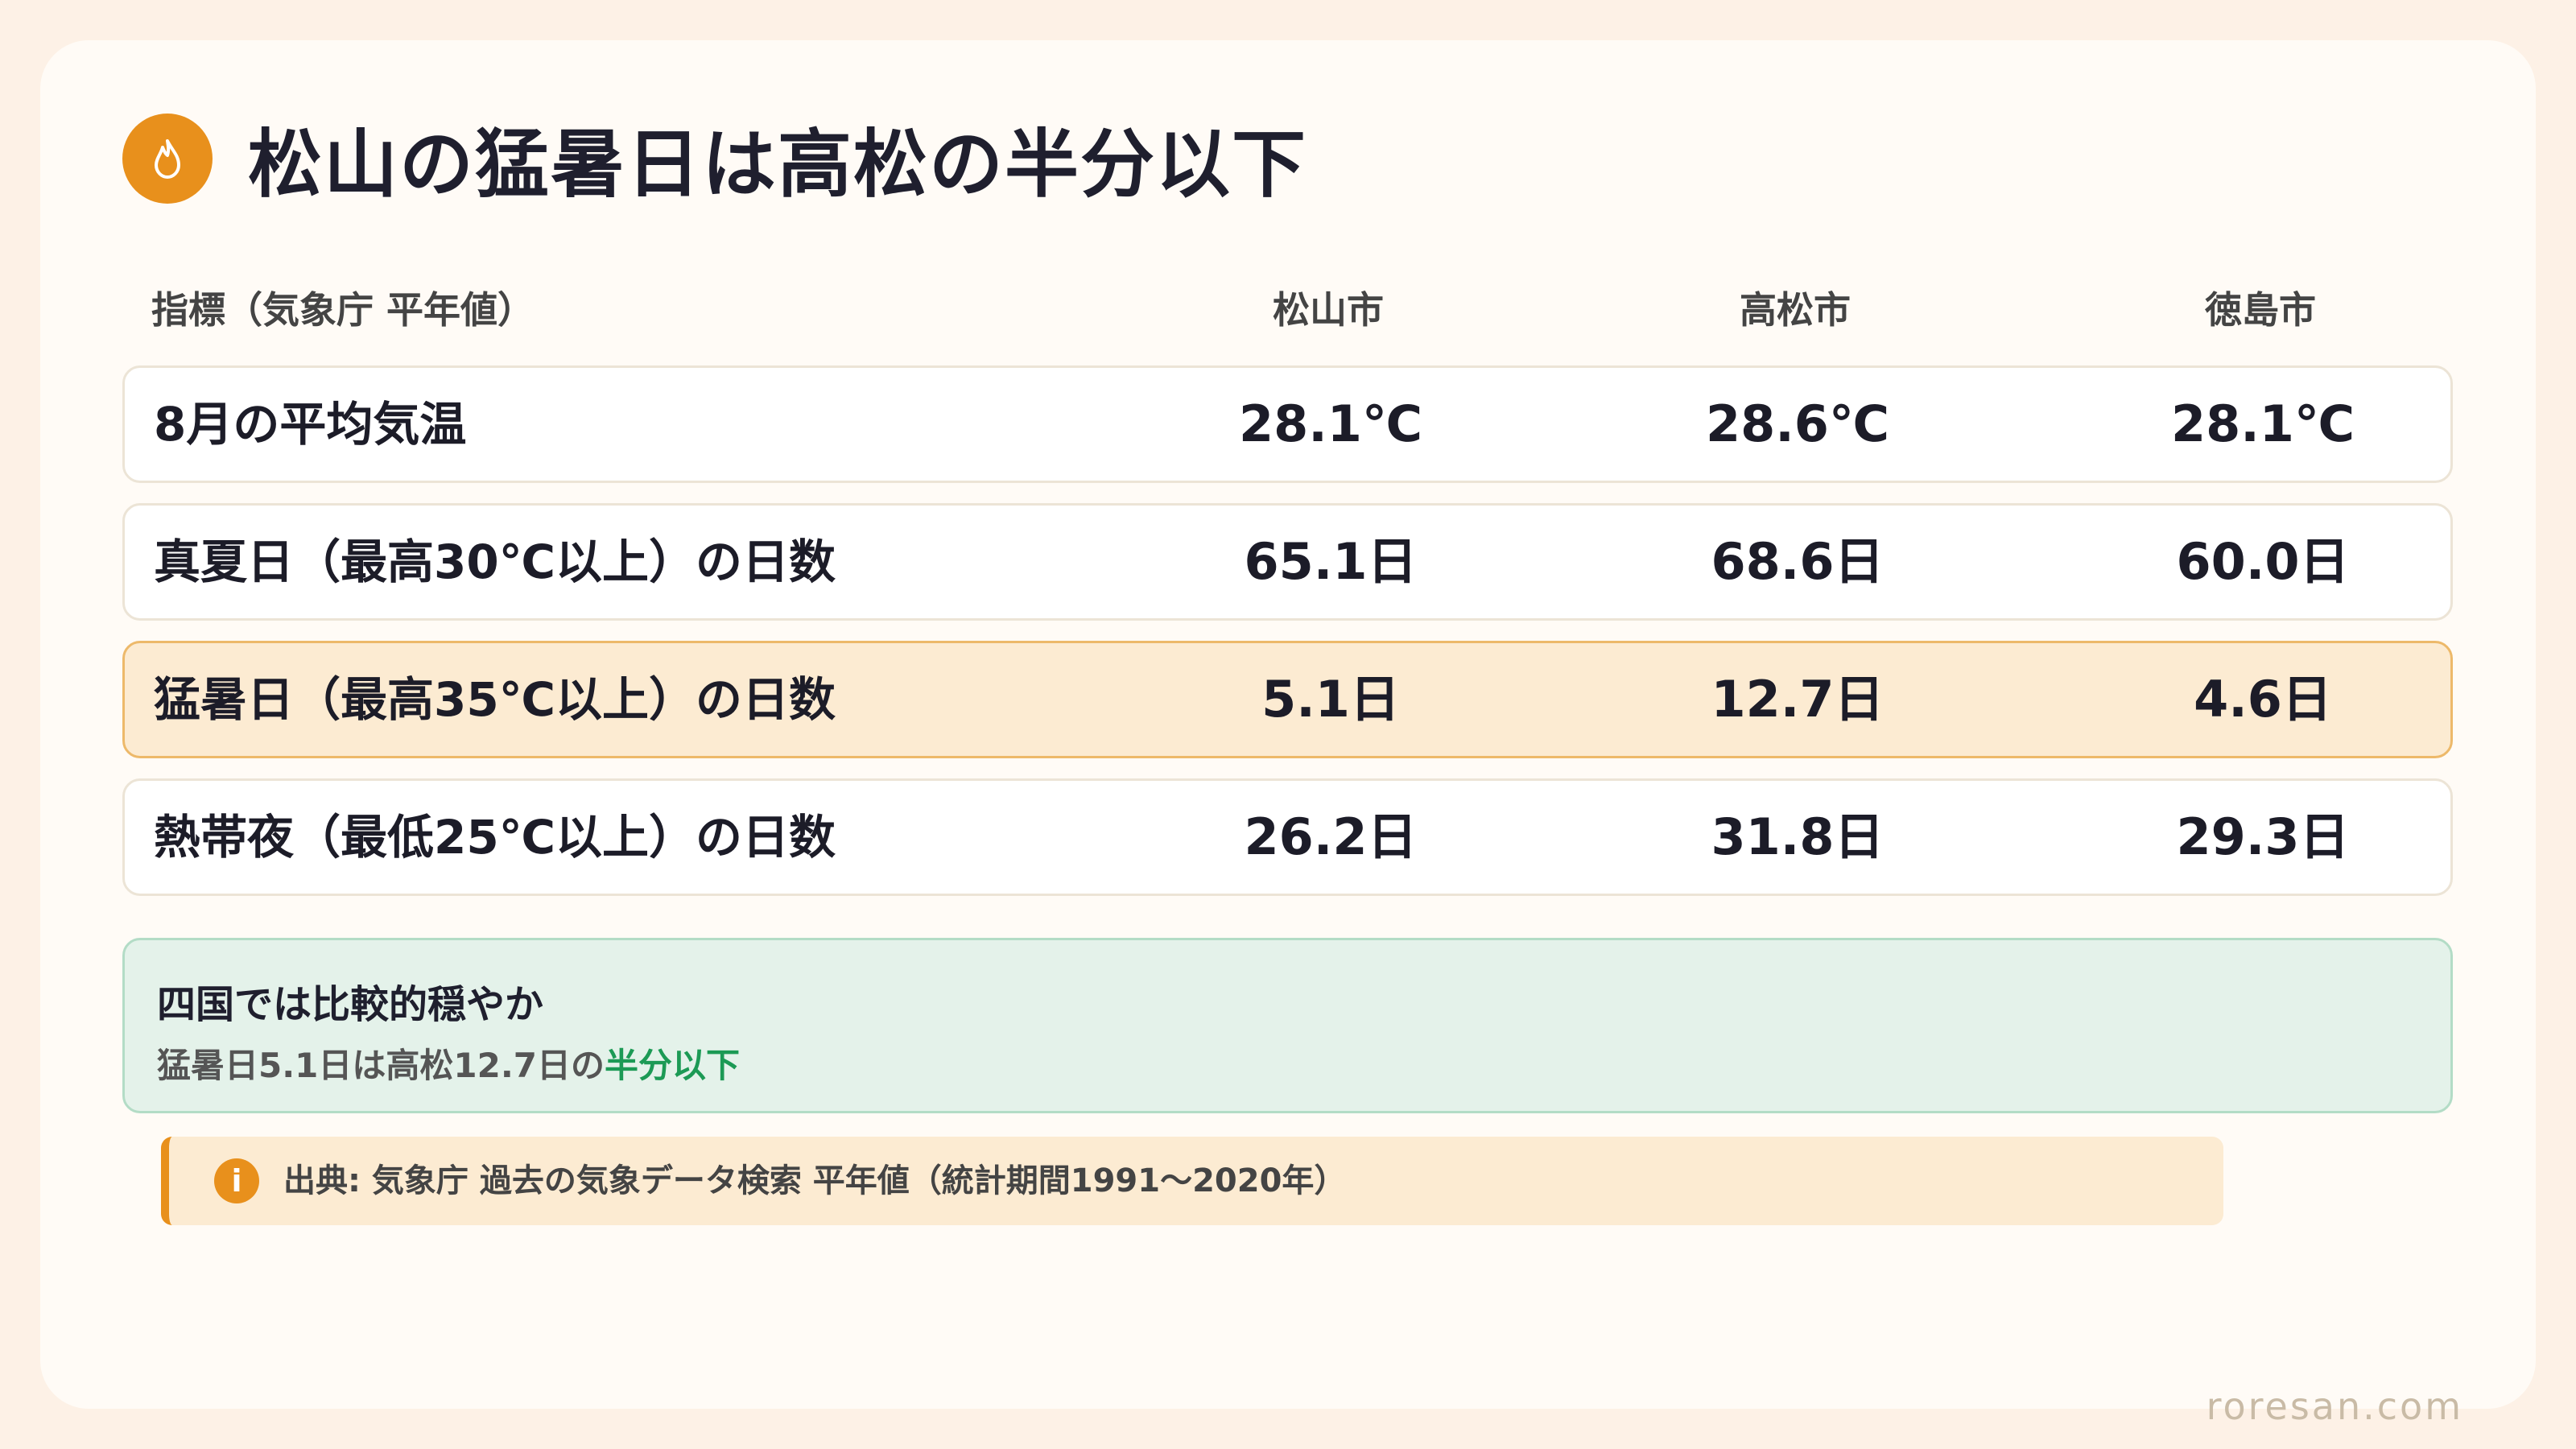 Image resolution: width=2576 pixels, height=1449 pixels. Describe the element at coordinates (1798, 699) in the screenshot. I see `value-takamatsu: 12.7日` at that location.